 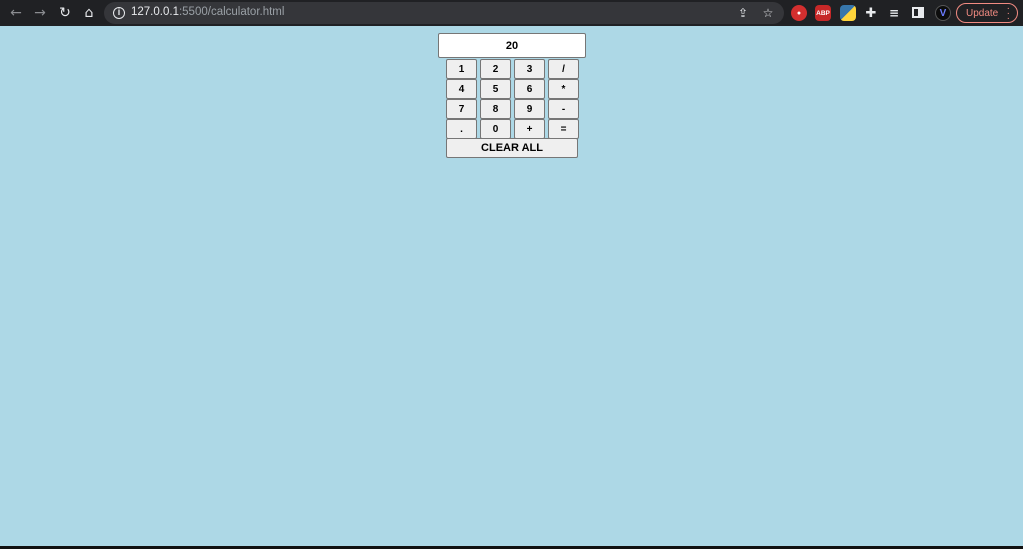 What do you see at coordinates (65, 13) in the screenshot?
I see `reload-icon: ↻` at bounding box center [65, 13].